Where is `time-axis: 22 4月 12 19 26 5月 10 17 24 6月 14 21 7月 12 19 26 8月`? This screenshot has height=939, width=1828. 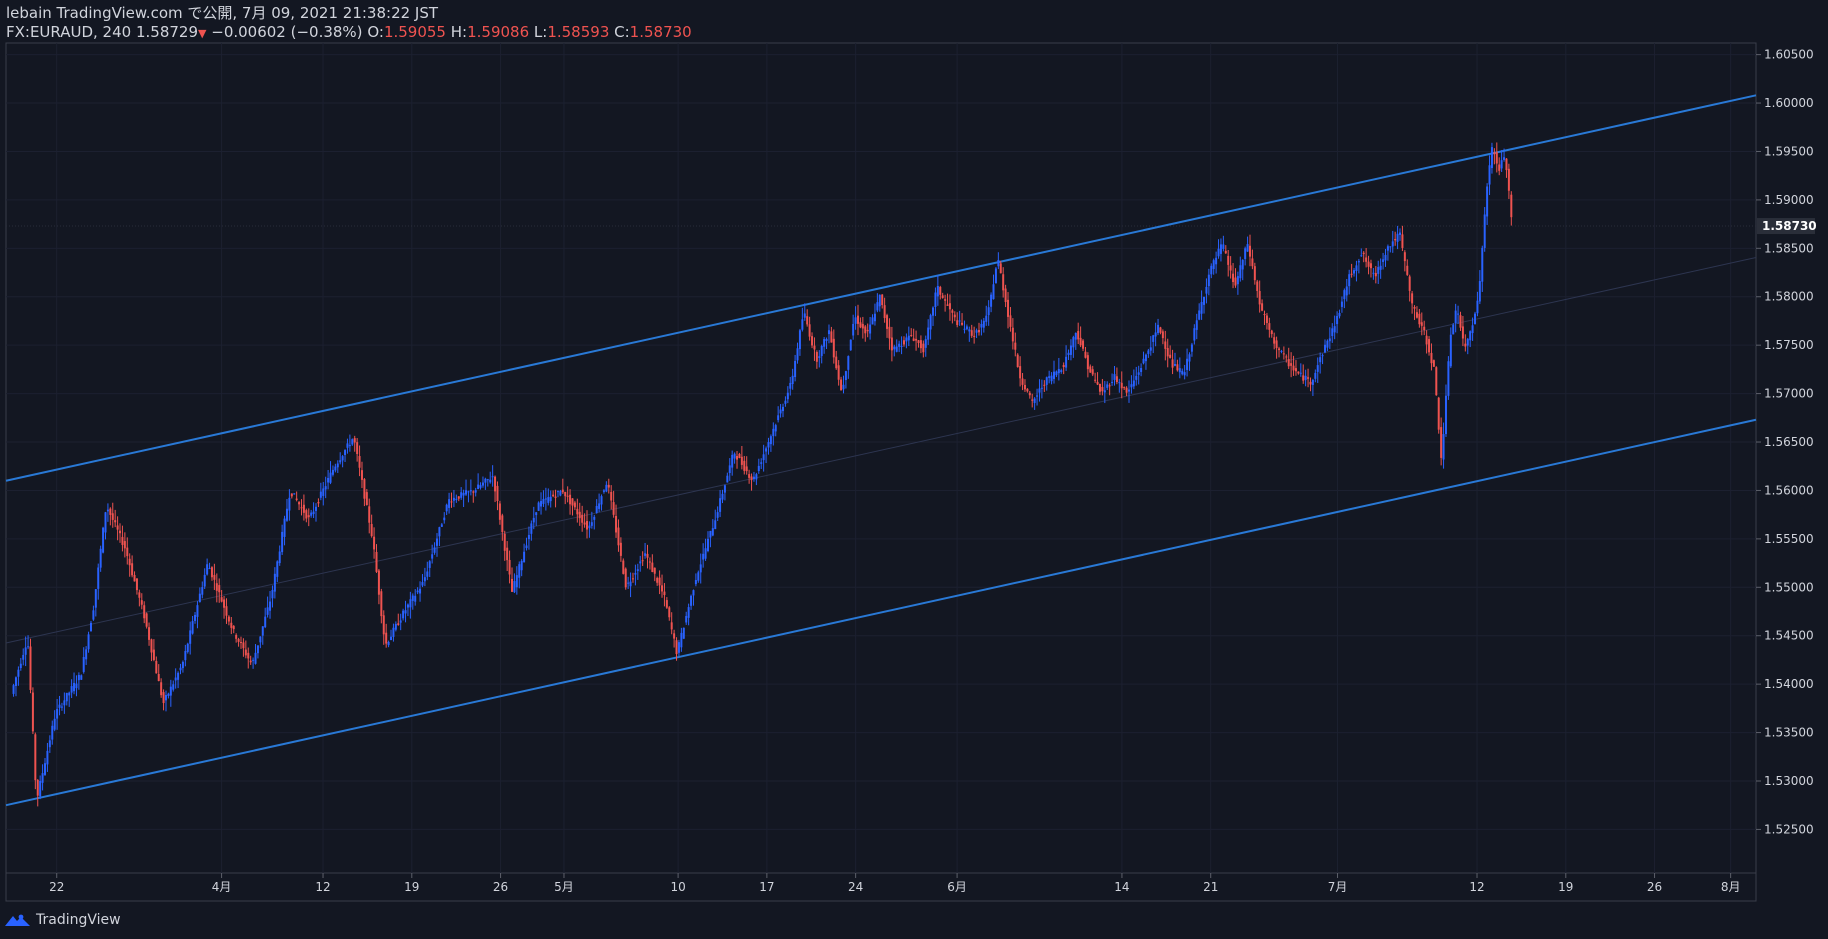
time-axis: 22 4月 12 19 26 5月 10 17 24 6月 14 21 7月 12 19 26 8月 is located at coordinates (894, 883).